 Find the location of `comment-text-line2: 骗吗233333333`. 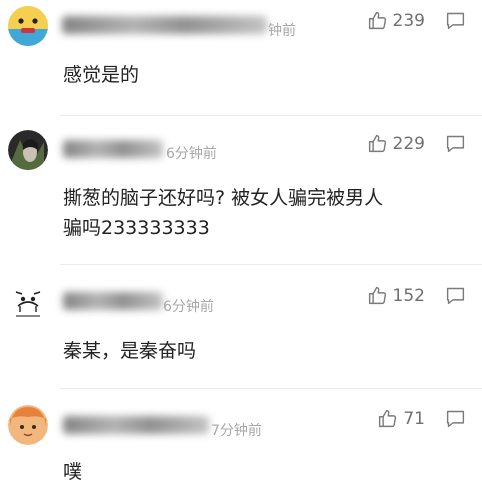

comment-text-line2: 骗吗233333333 is located at coordinates (136, 228).